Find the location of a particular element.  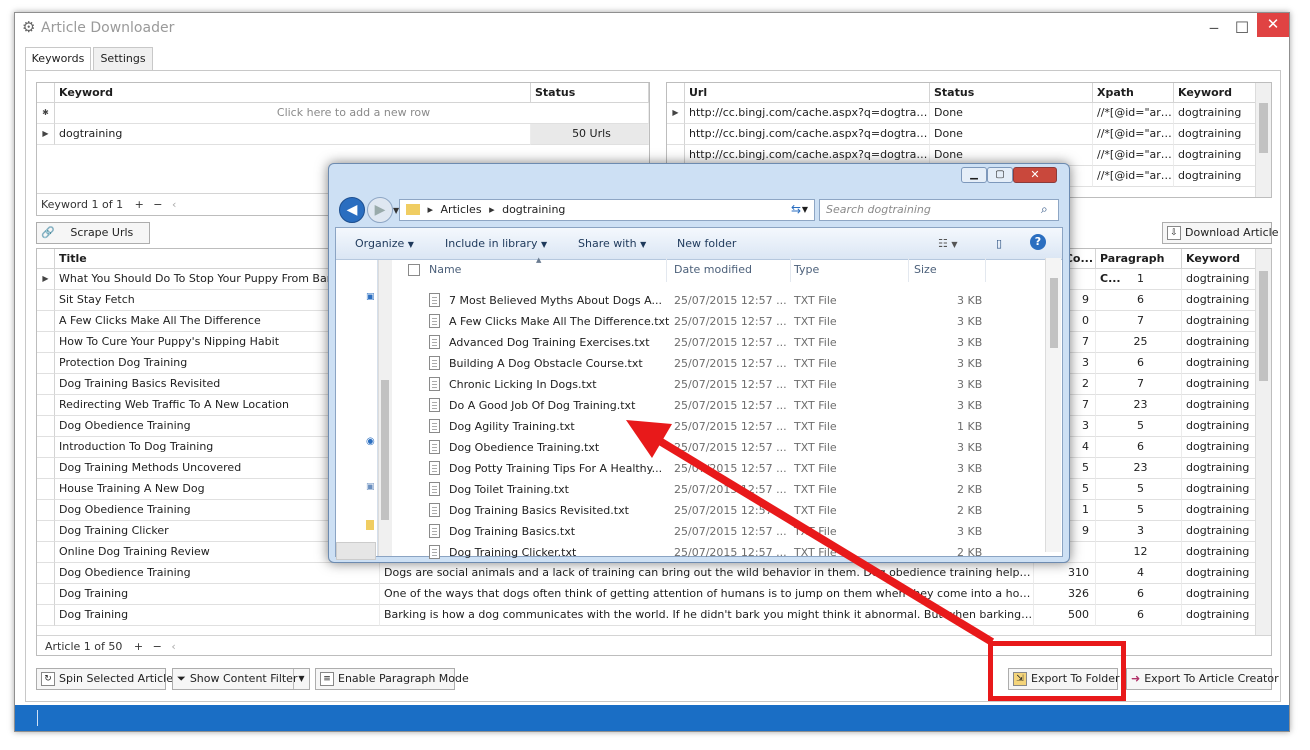

annotation-arrow-line is located at coordinates (825, 541).